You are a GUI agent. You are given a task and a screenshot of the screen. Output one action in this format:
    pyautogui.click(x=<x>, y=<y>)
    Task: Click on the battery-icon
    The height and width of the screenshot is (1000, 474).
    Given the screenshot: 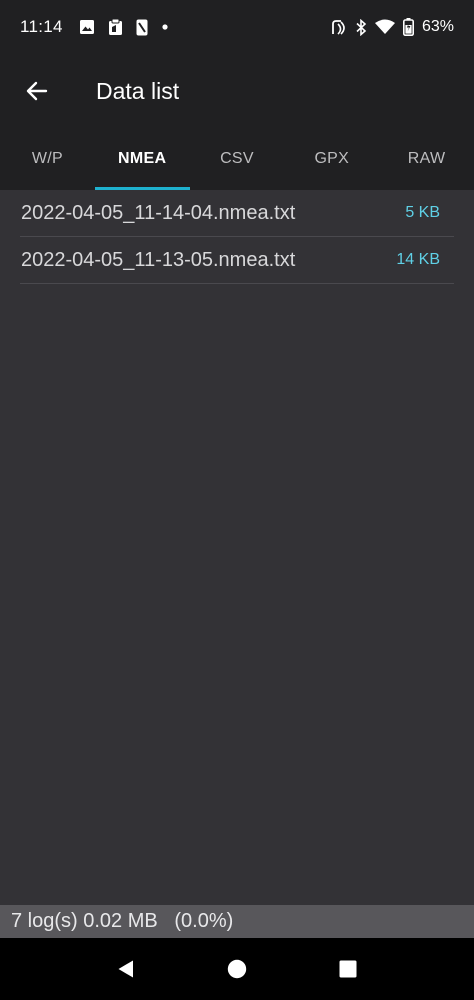 What is the action you would take?
    pyautogui.click(x=408, y=27)
    